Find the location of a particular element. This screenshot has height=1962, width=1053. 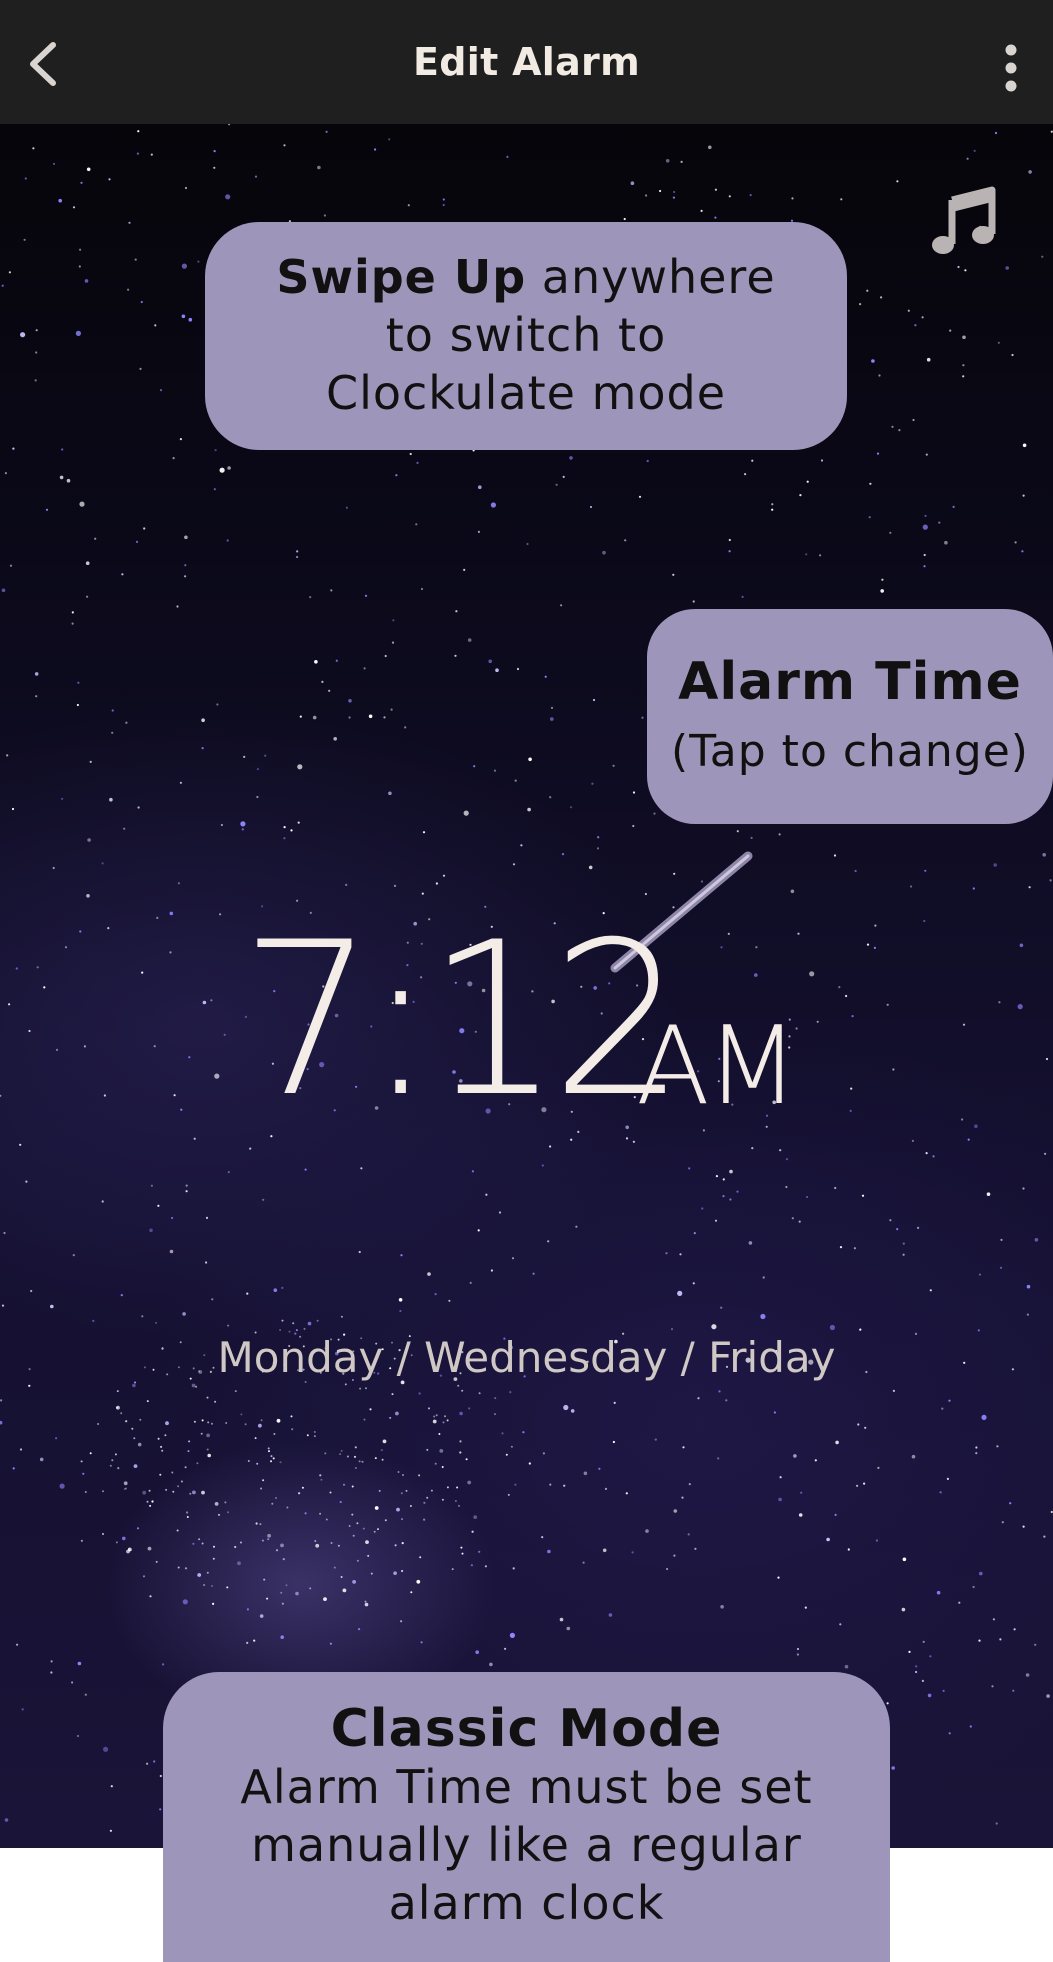

repeat-days: Monday / Wednesday / Friday is located at coordinates (526, 1358).